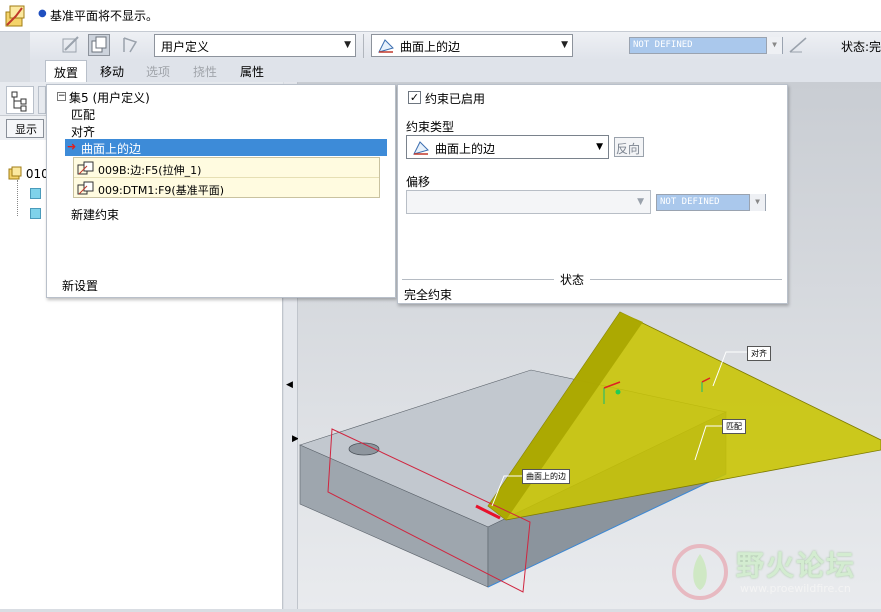 The width and height of the screenshot is (881, 612). I want to click on watermark: 野火论坛 www.proewildfire.cn, so click(775, 574).